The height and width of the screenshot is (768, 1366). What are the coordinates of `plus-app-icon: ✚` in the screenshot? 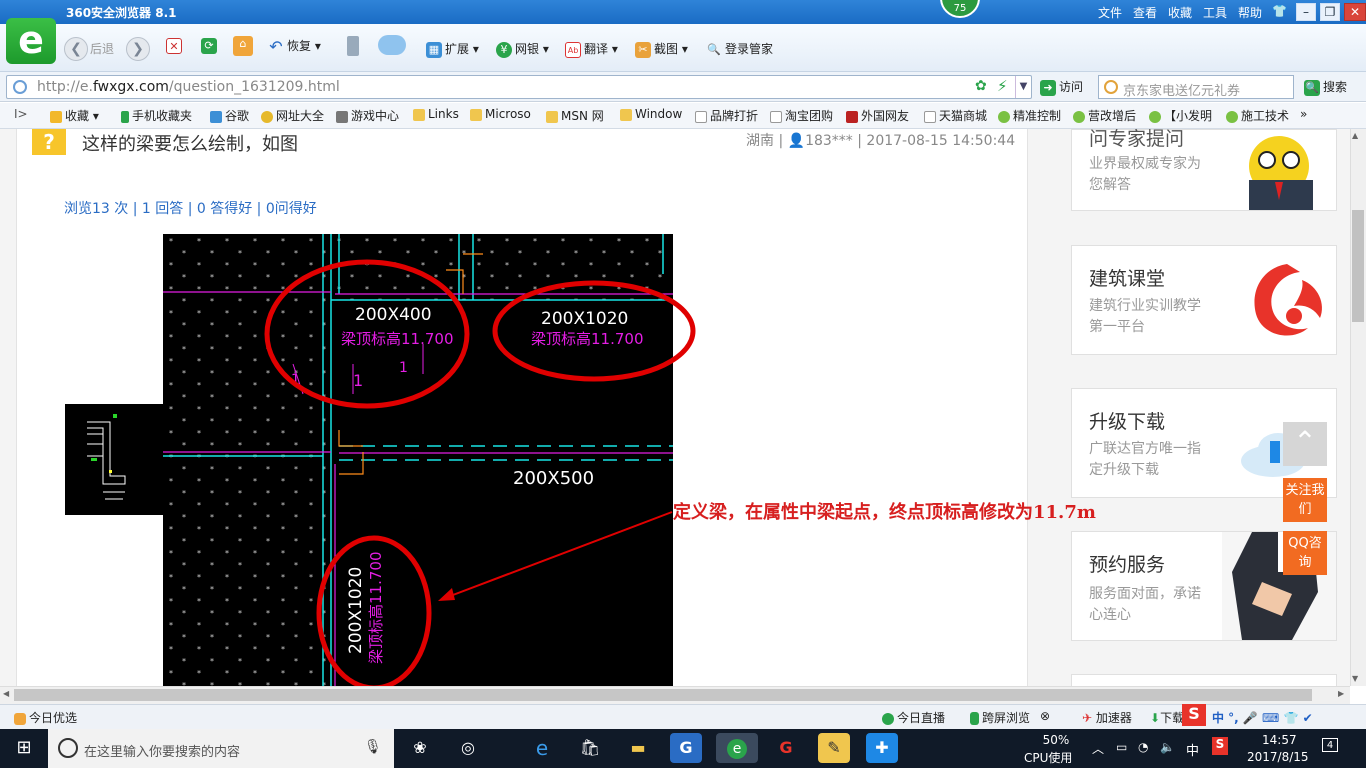 It's located at (882, 748).